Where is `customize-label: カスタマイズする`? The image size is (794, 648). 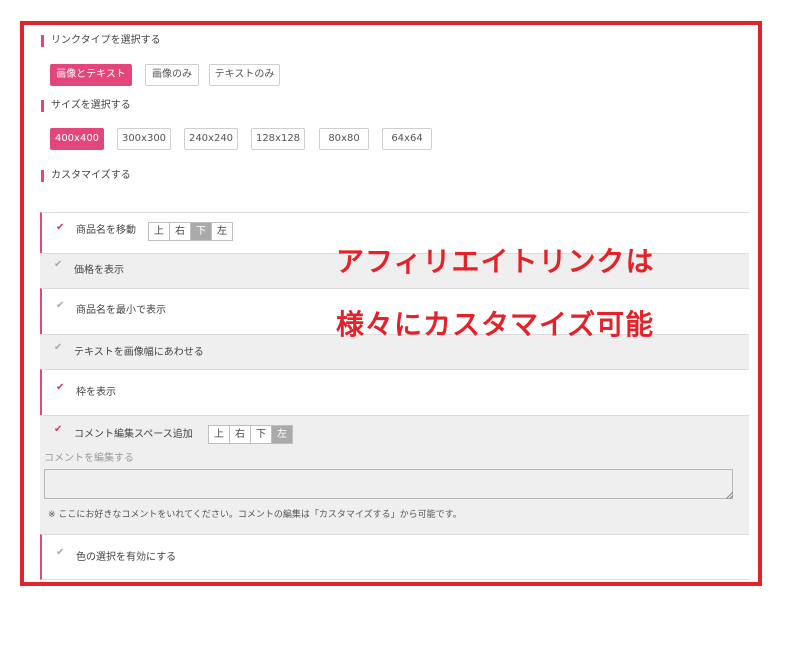 customize-label: カスタマイズする is located at coordinates (86, 176).